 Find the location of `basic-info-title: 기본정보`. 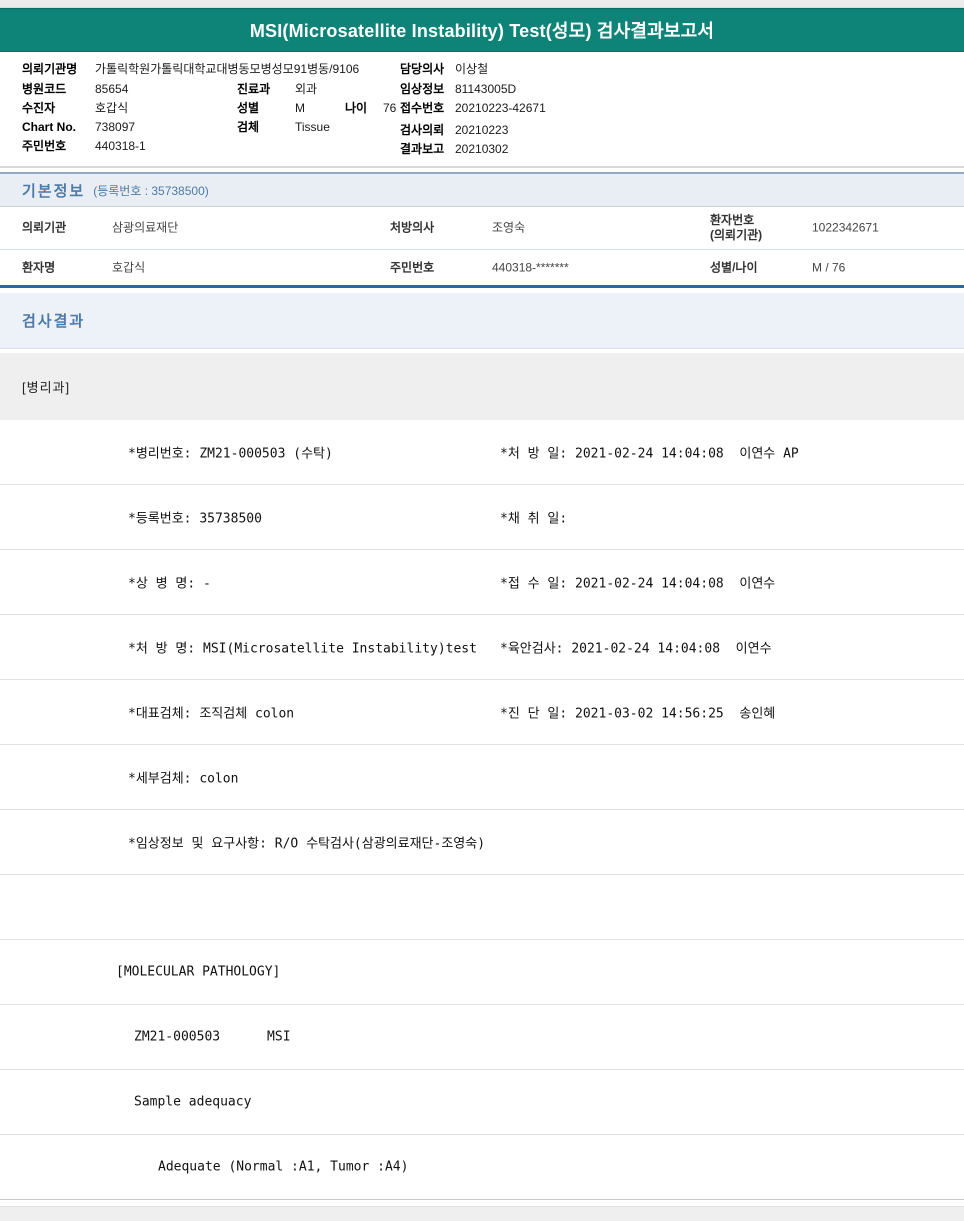

basic-info-title: 기본정보 is located at coordinates (54, 191).